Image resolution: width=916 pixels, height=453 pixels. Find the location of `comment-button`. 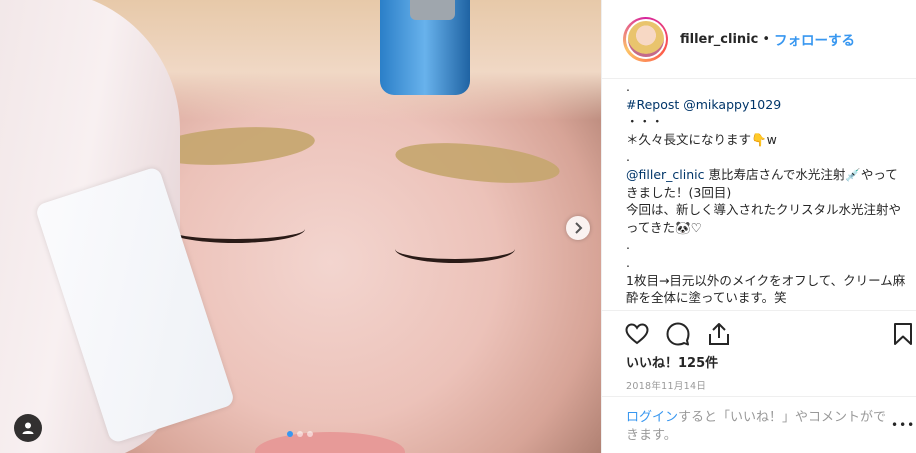

comment-button is located at coordinates (678, 334).